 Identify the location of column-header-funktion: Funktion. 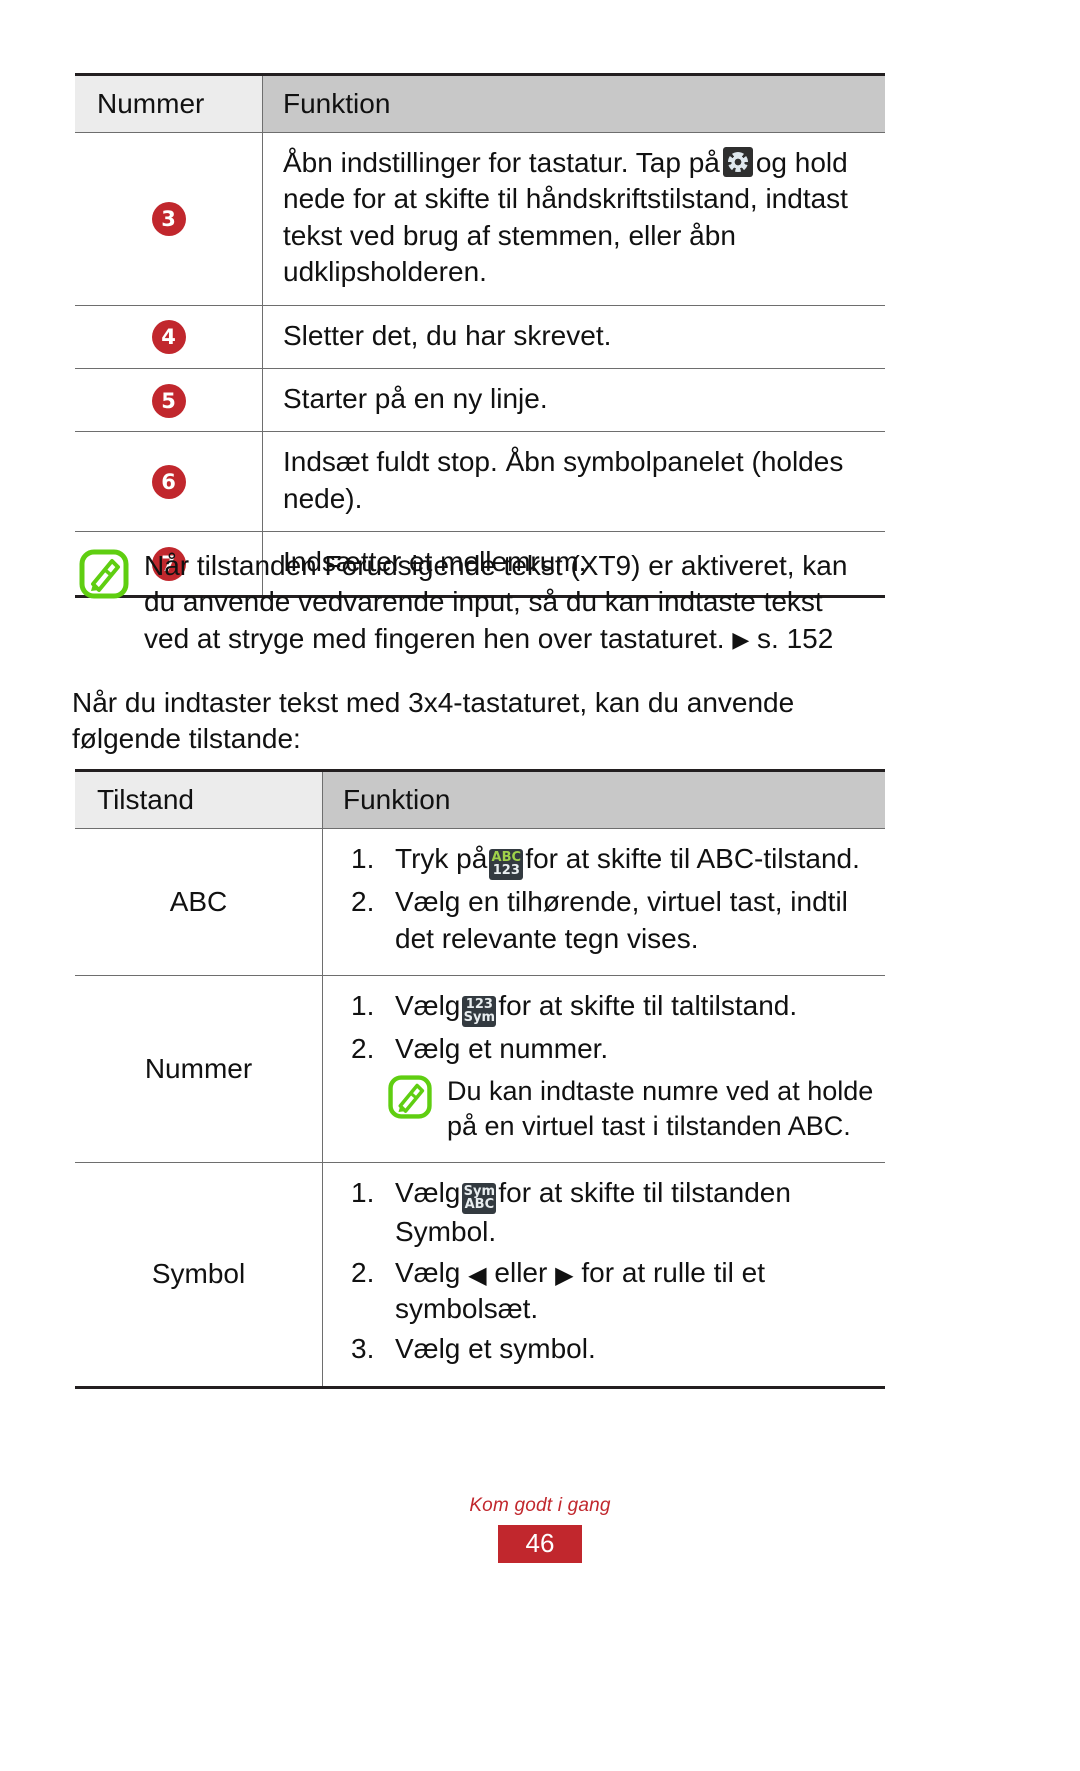
(573, 103).